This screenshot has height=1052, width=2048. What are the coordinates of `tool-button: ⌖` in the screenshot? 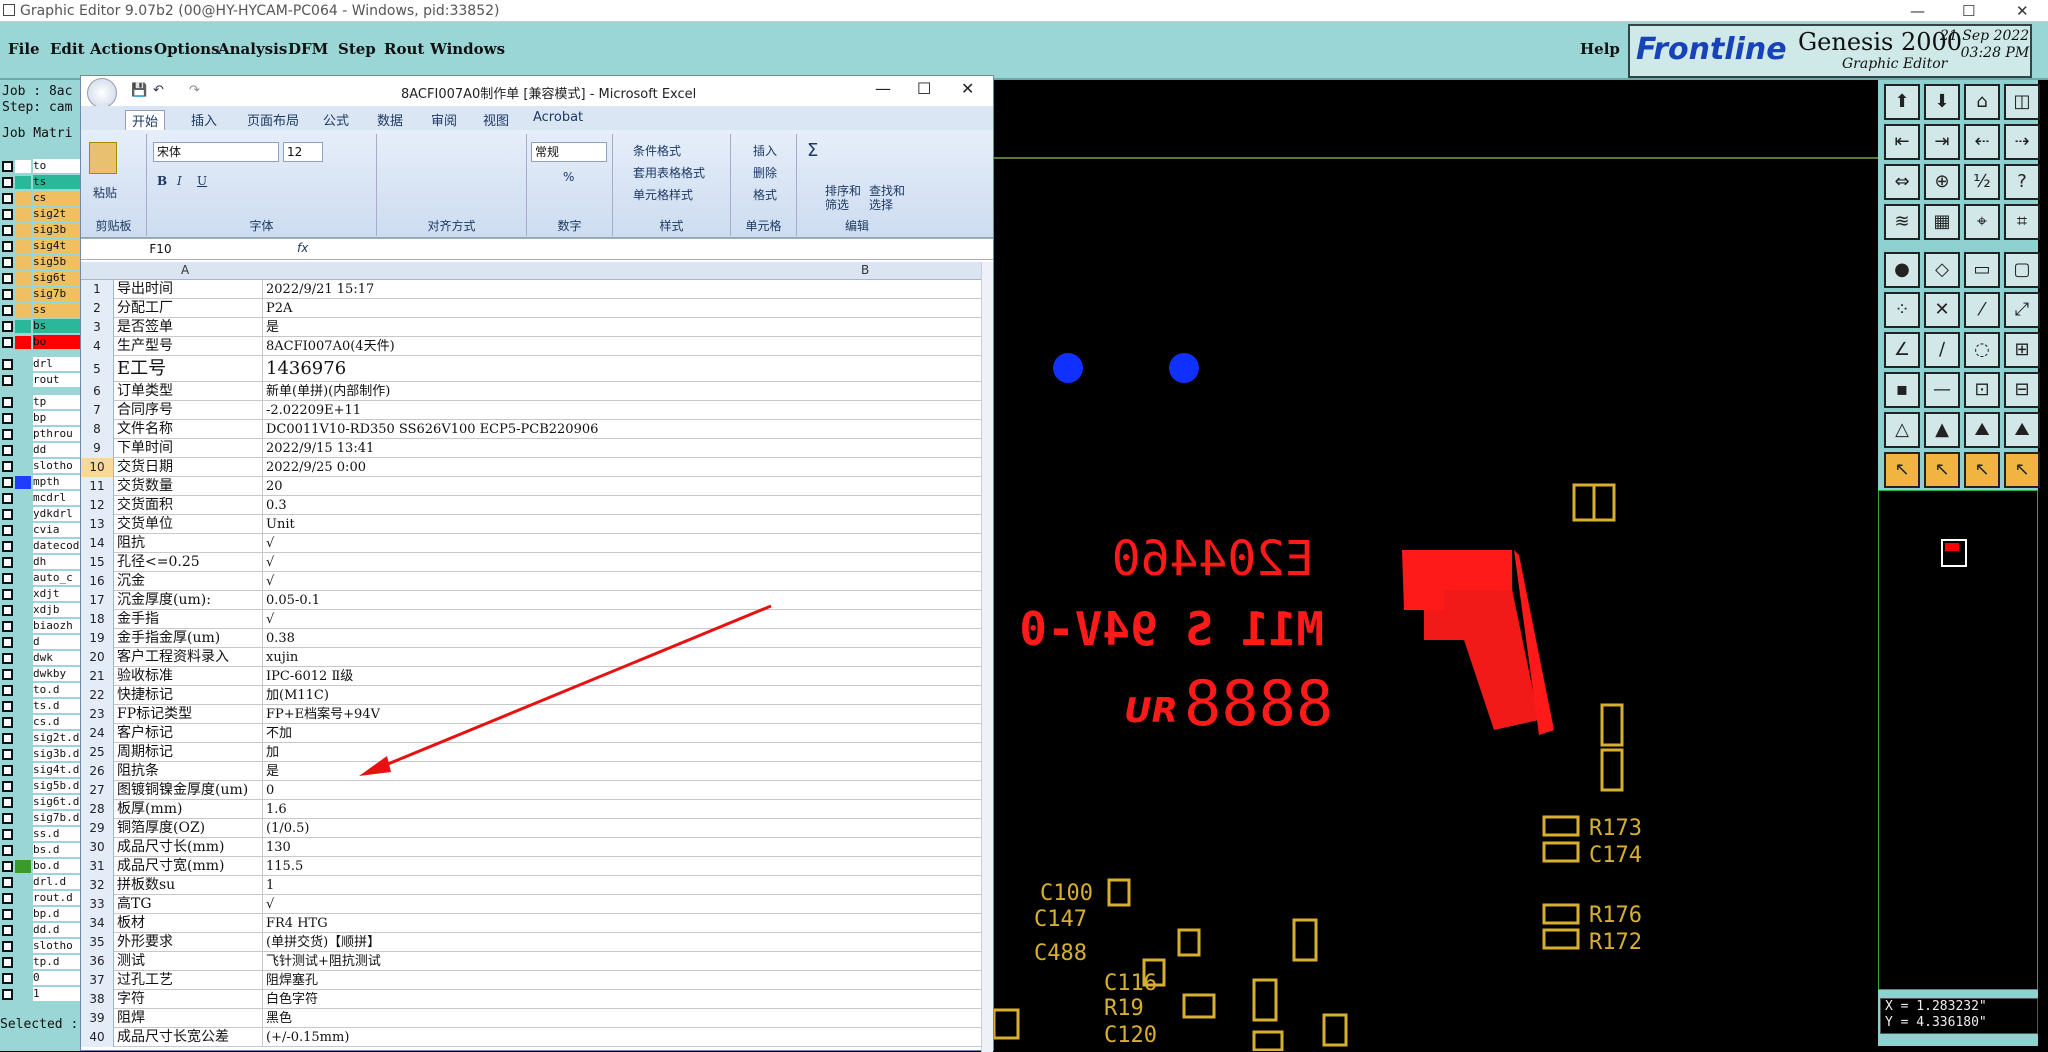 It's located at (1982, 222).